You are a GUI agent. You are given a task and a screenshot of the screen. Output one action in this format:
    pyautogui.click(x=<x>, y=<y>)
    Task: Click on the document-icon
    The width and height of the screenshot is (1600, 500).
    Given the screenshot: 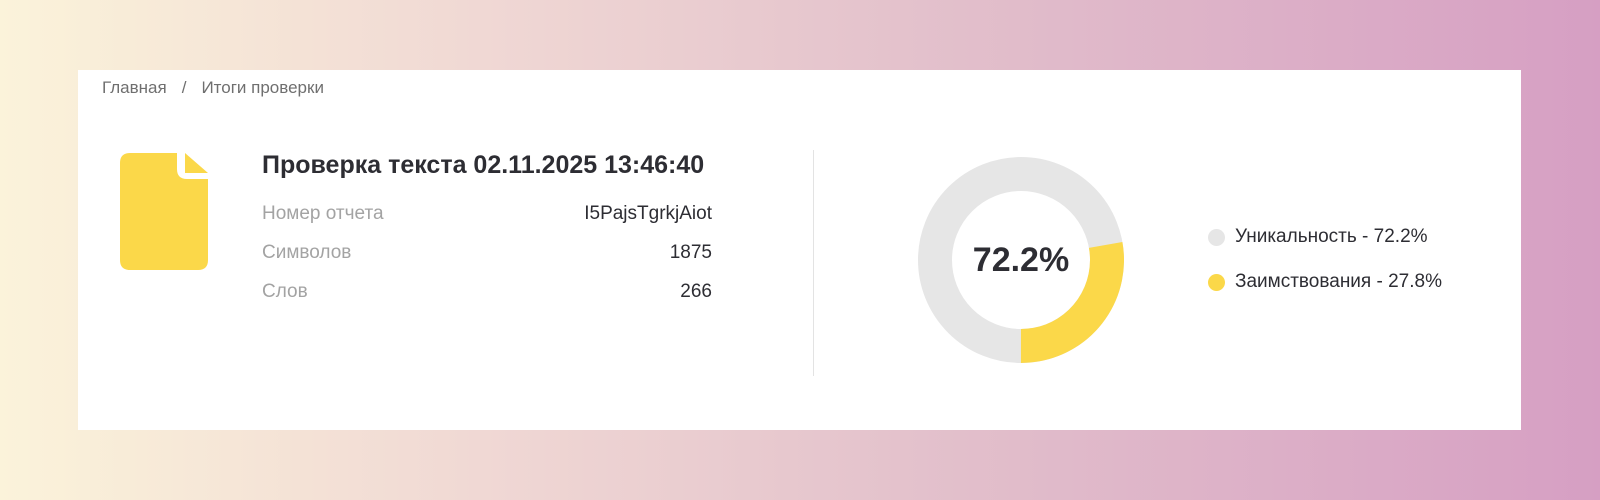 What is the action you would take?
    pyautogui.click(x=164, y=211)
    